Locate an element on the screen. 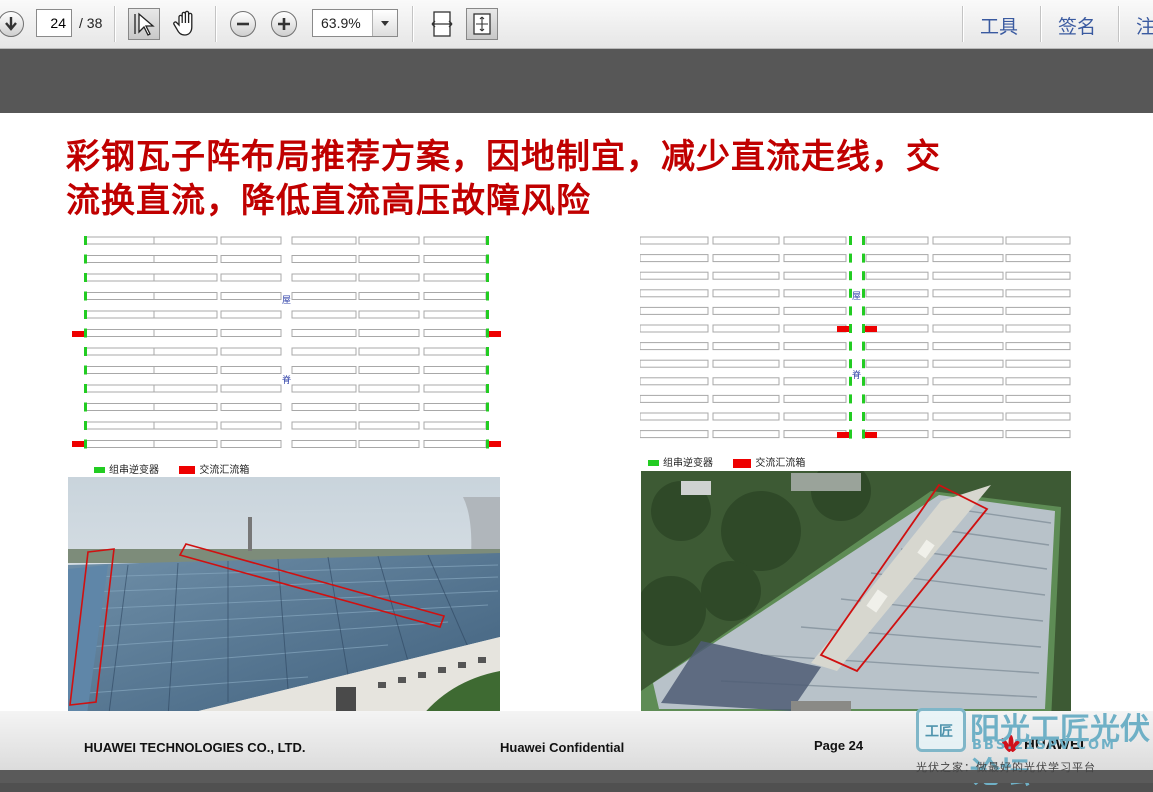  zoom-dropdown-button is located at coordinates (384, 23).